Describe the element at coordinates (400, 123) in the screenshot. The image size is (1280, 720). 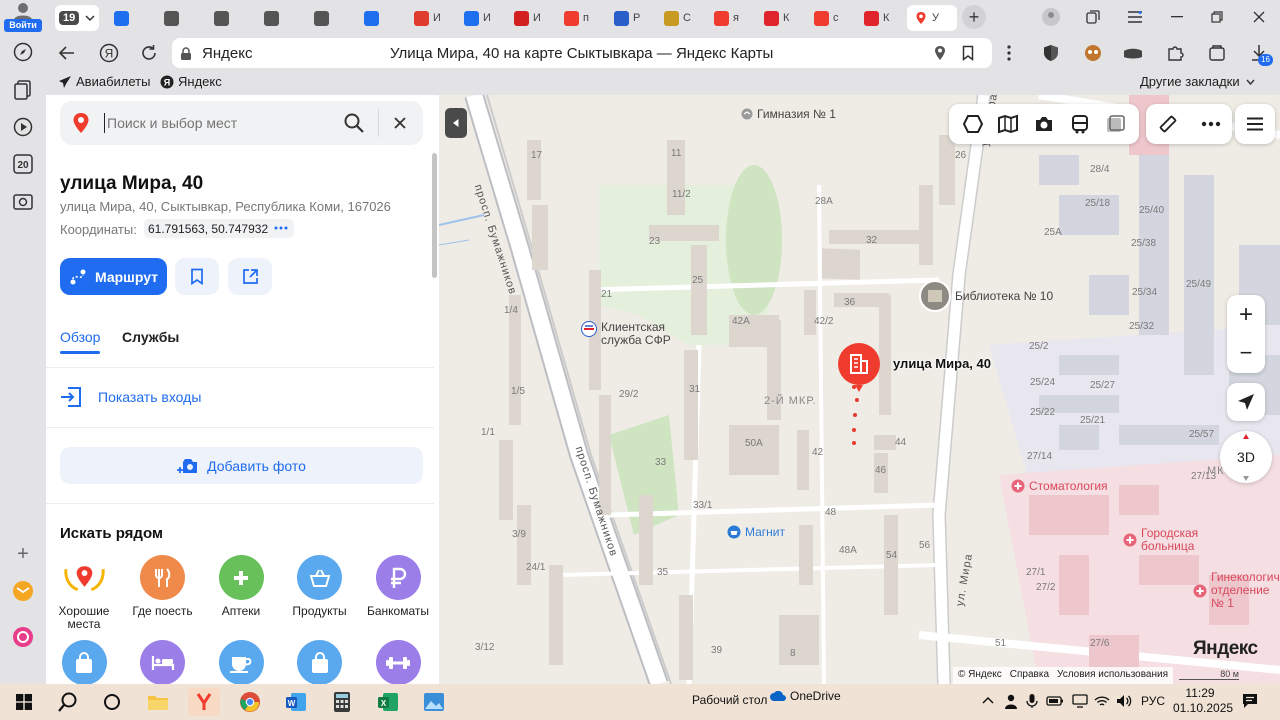
I see `close-icon` at that location.